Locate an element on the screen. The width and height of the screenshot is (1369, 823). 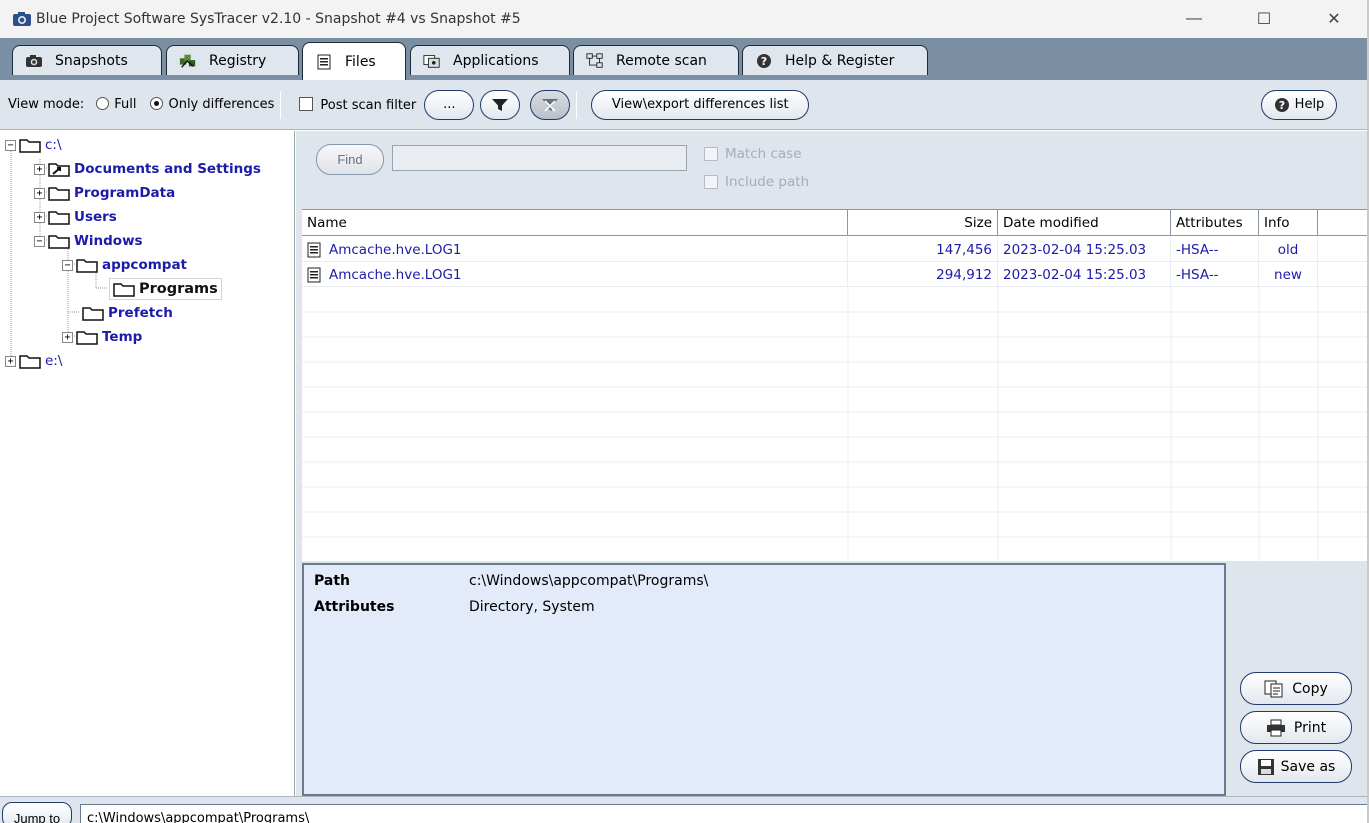
registry-icon is located at coordinates (188, 61).